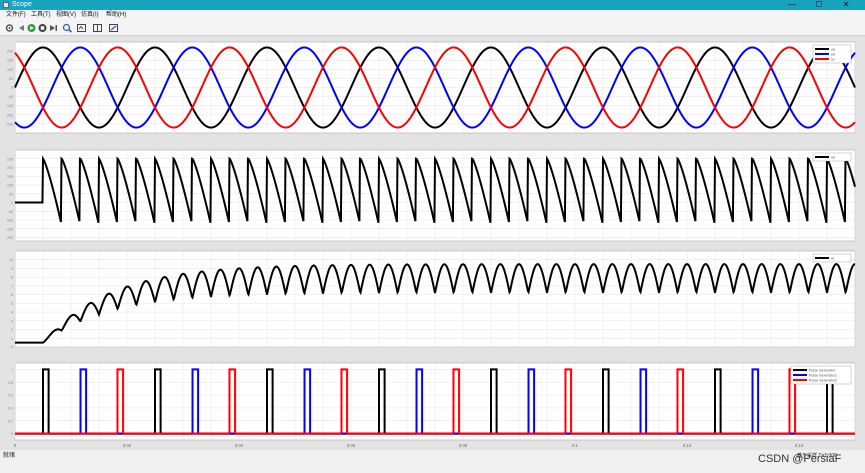 The height and width of the screenshot is (473, 865). What do you see at coordinates (800, 459) in the screenshot?
I see `watermark-text: CSDN @PersiaF` at bounding box center [800, 459].